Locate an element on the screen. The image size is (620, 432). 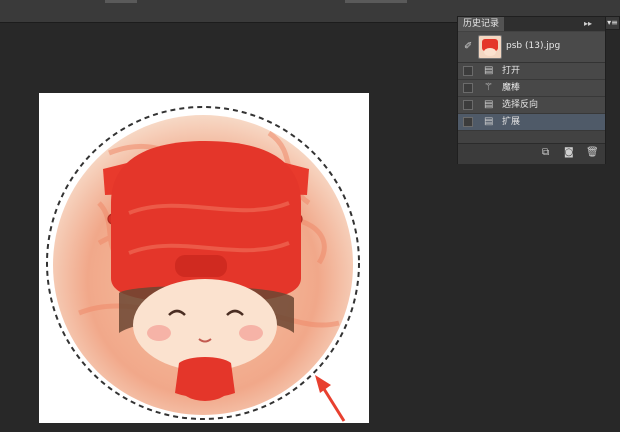
magic-wand-icon: ⚚ is located at coordinates (488, 87).